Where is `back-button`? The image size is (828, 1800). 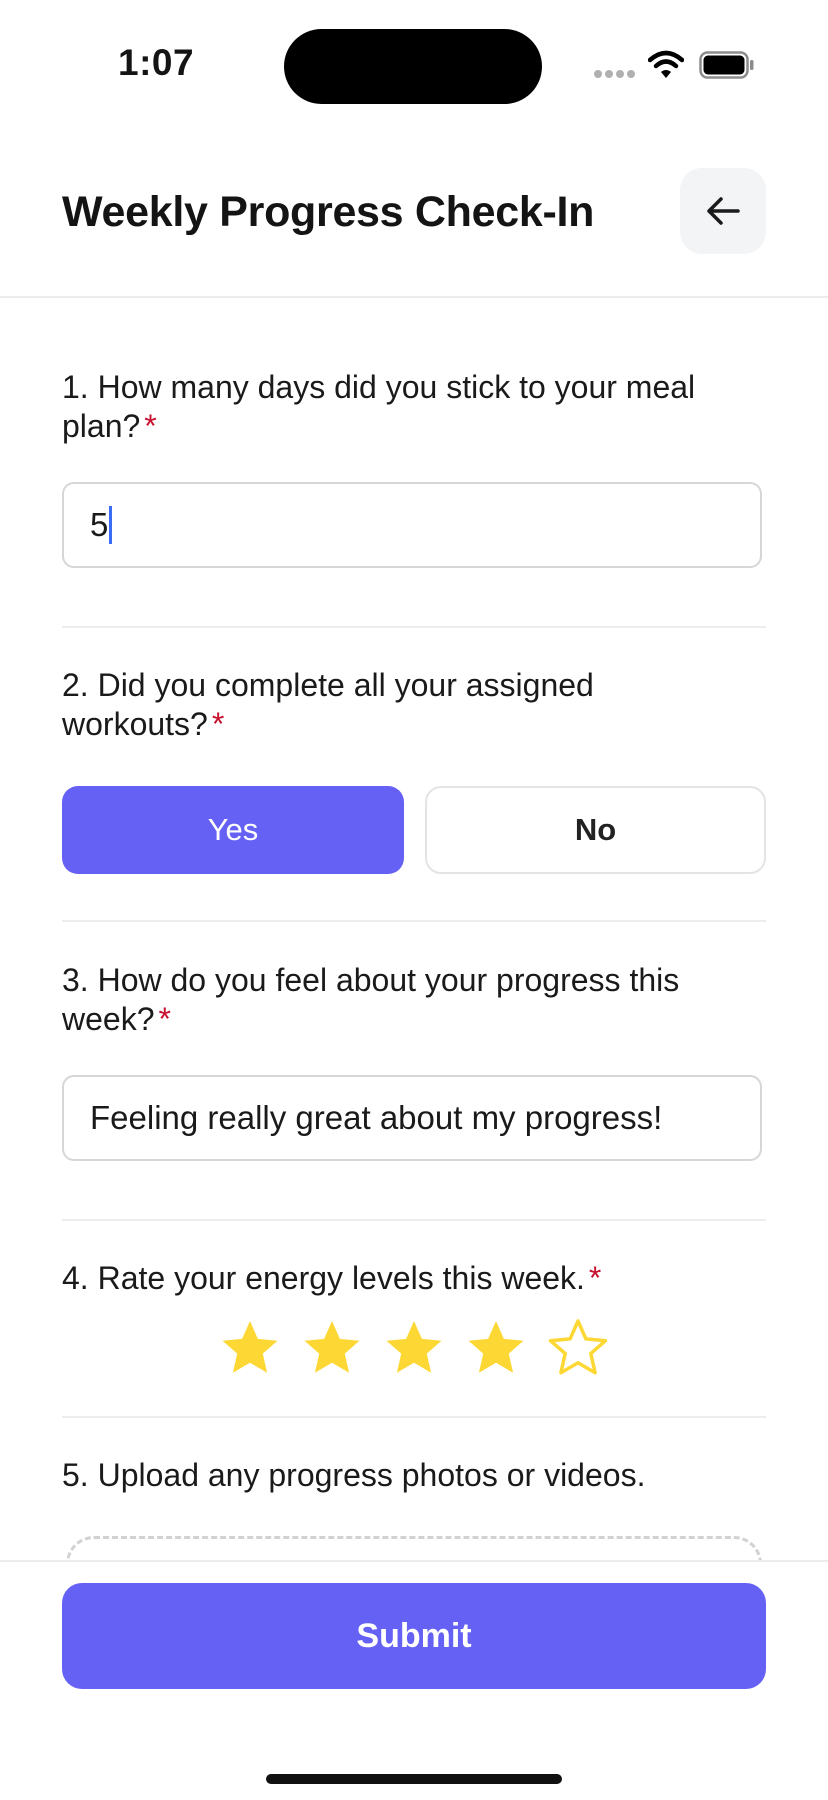
back-button is located at coordinates (723, 211).